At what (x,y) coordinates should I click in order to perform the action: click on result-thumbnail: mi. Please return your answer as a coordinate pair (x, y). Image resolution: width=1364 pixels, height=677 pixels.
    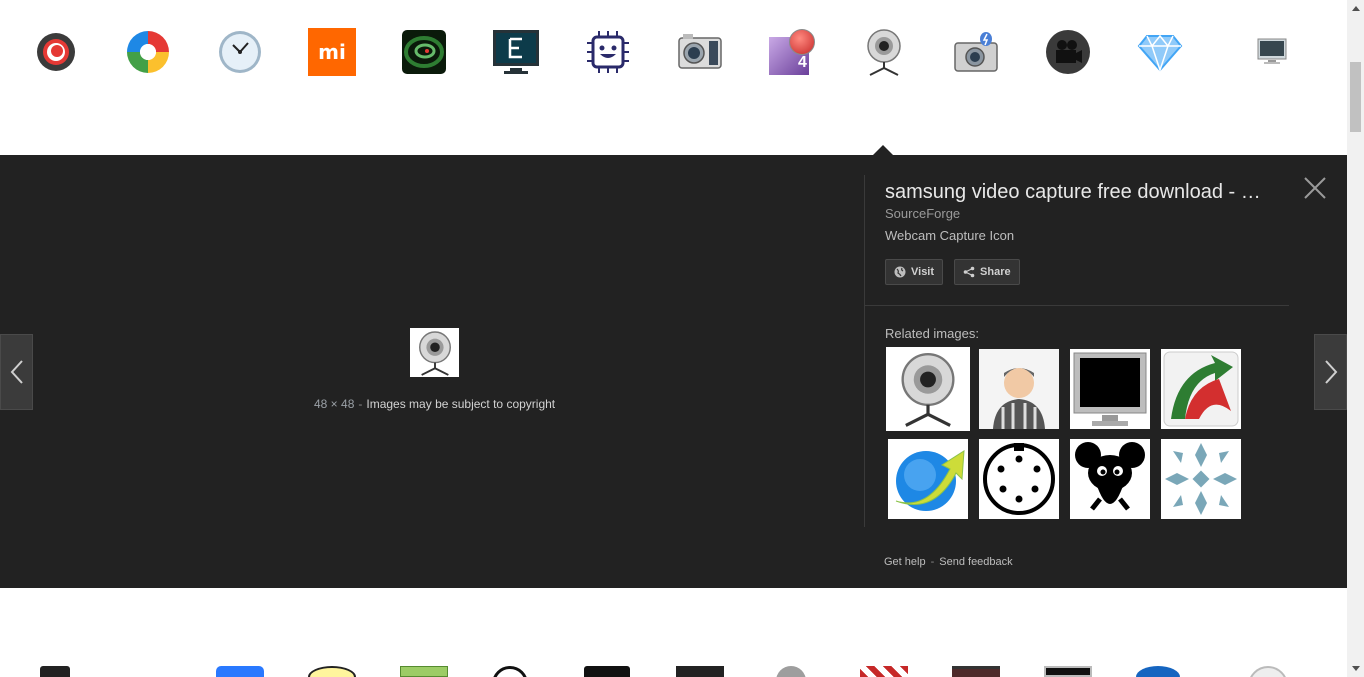
    Looking at the image, I should click on (332, 52).